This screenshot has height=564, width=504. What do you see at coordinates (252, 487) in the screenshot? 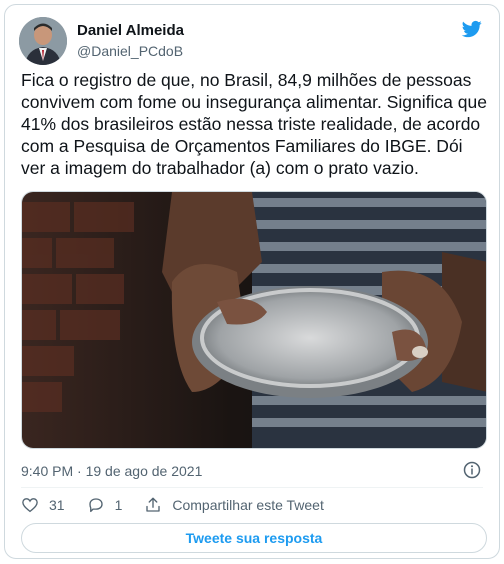
I see `divider` at bounding box center [252, 487].